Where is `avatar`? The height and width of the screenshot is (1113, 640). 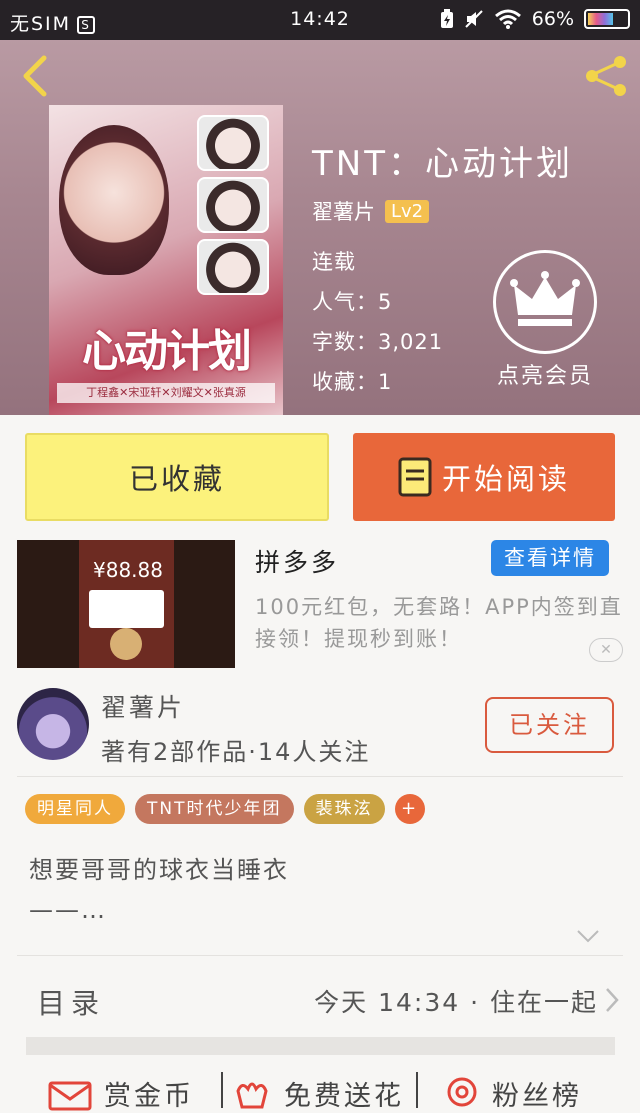
avatar is located at coordinates (53, 724).